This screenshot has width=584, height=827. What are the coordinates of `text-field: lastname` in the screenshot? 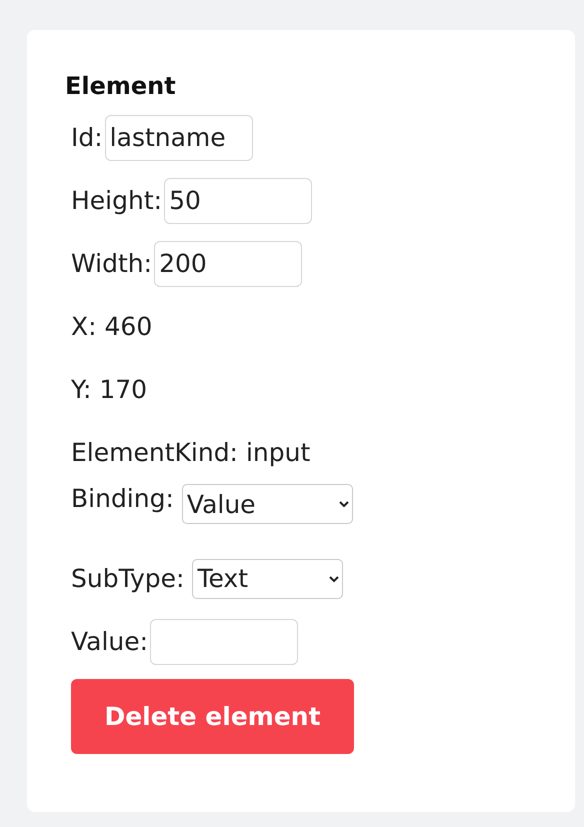 It's located at (178, 137).